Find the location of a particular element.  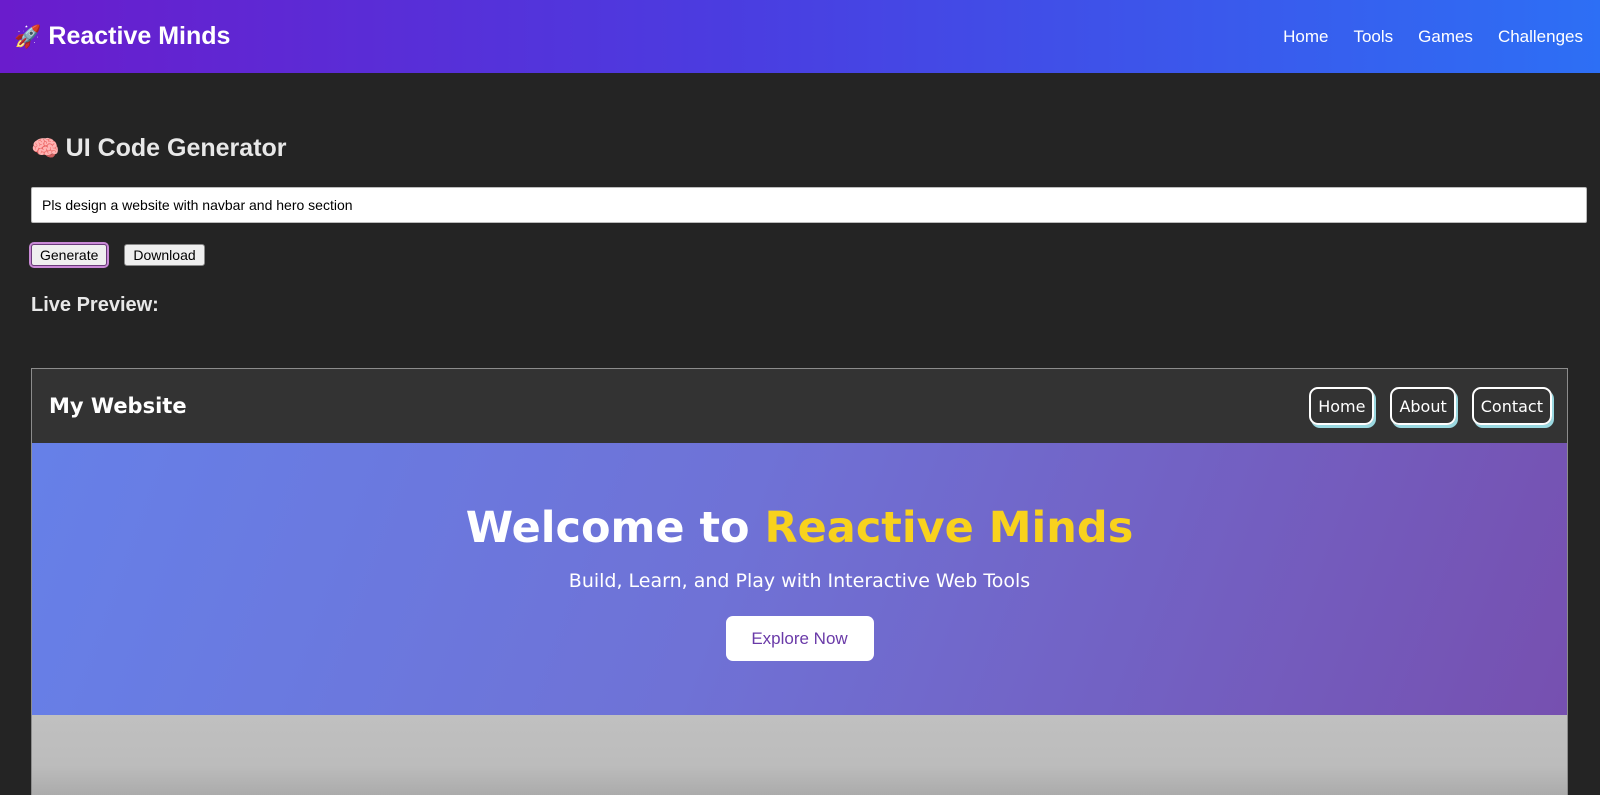

generate-button: Generate is located at coordinates (69, 255).